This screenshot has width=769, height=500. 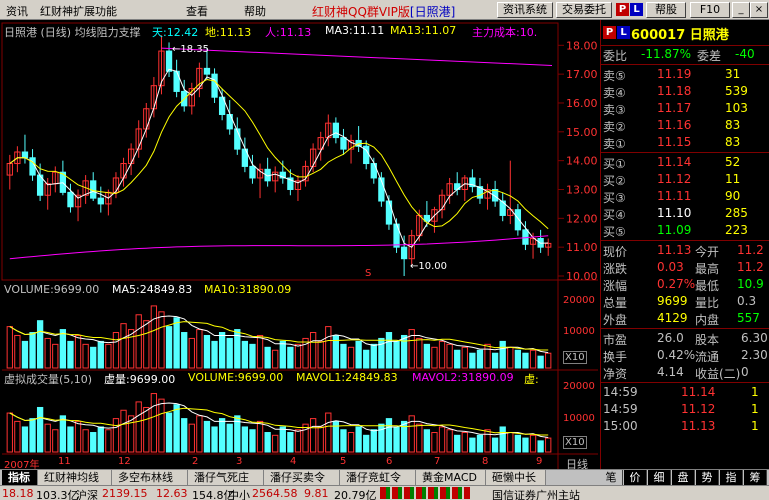 I want to click on quote-side-tab: 笔, so click(x=611, y=478).